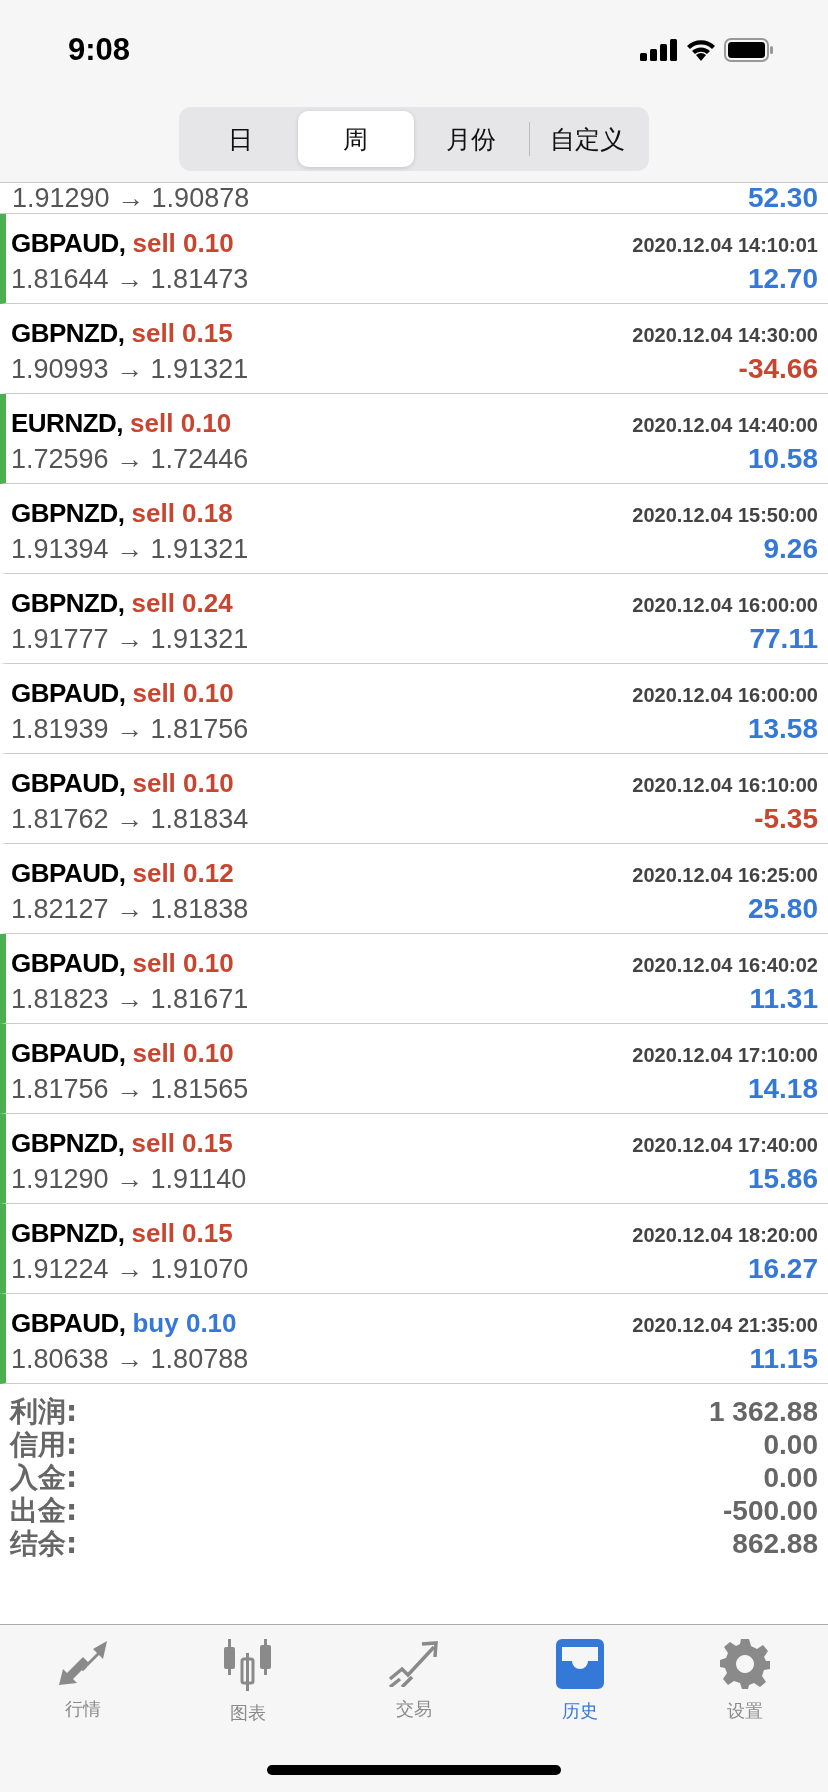 The image size is (828, 1792). I want to click on order-label: sell 0.24, so click(182, 603).